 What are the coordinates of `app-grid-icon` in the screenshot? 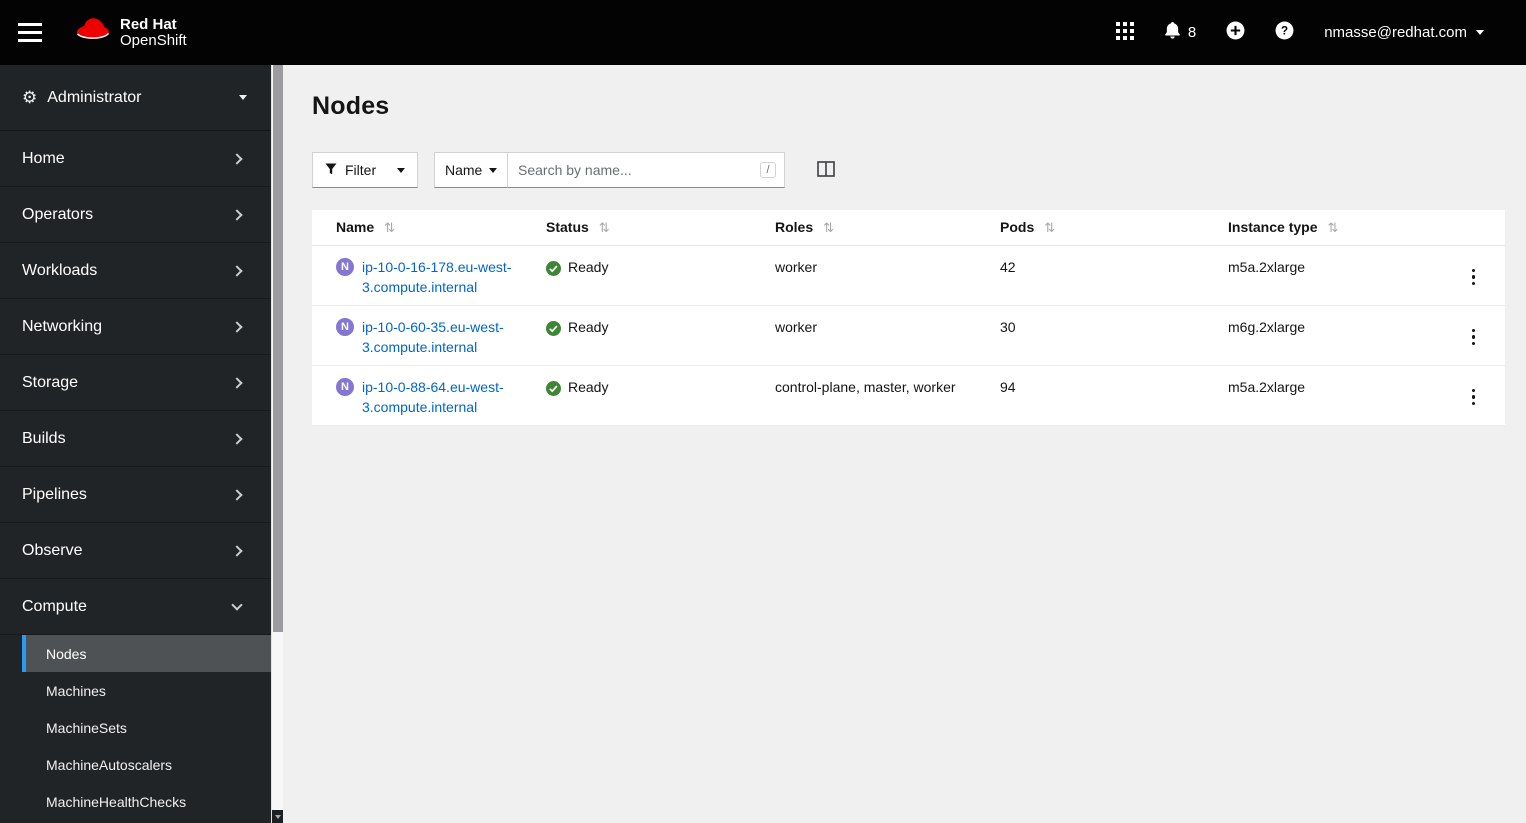 It's located at (1124, 32).